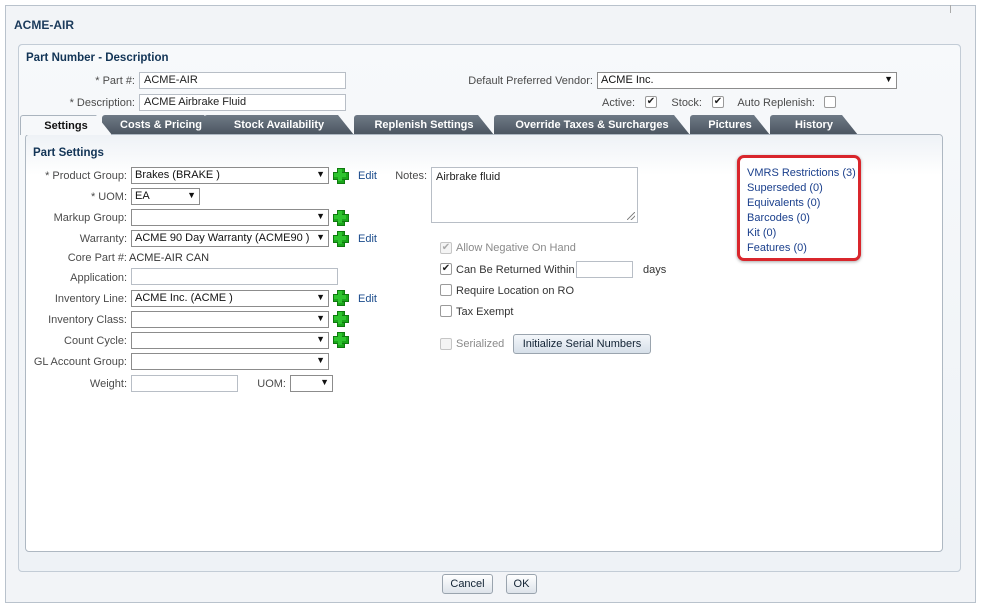 The width and height of the screenshot is (981, 609). Describe the element at coordinates (534, 195) in the screenshot. I see `notes-textarea: Airbrake fluid` at that location.